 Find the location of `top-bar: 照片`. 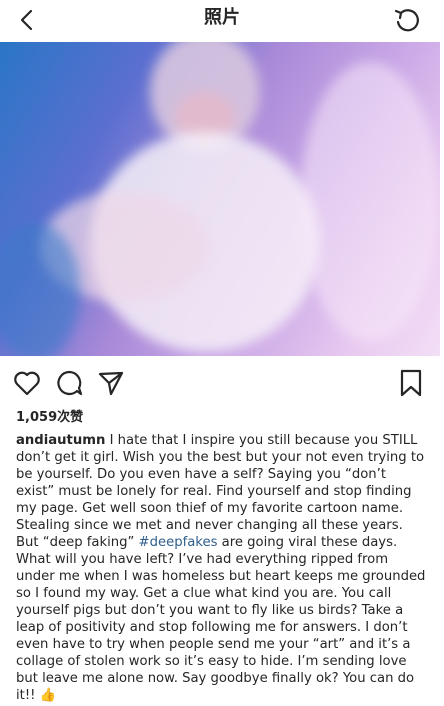

top-bar: 照片 is located at coordinates (222, 21).